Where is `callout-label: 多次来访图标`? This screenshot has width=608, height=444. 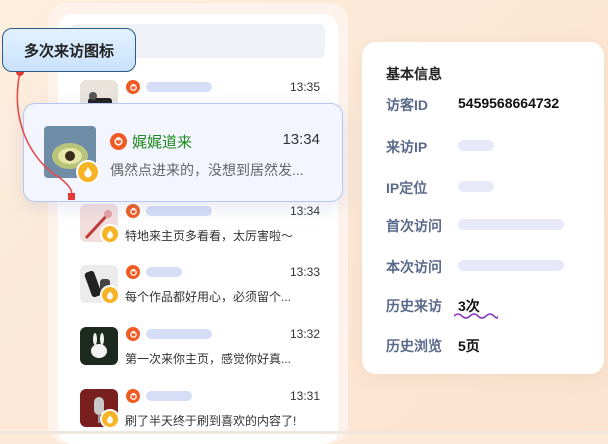 callout-label: 多次来访图标 is located at coordinates (69, 50).